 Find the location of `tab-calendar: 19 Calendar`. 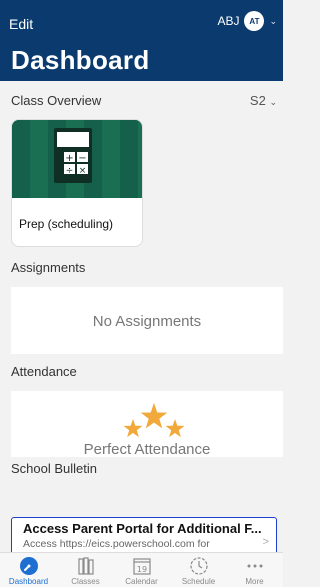

tab-calendar: 19 Calendar is located at coordinates (141, 570).